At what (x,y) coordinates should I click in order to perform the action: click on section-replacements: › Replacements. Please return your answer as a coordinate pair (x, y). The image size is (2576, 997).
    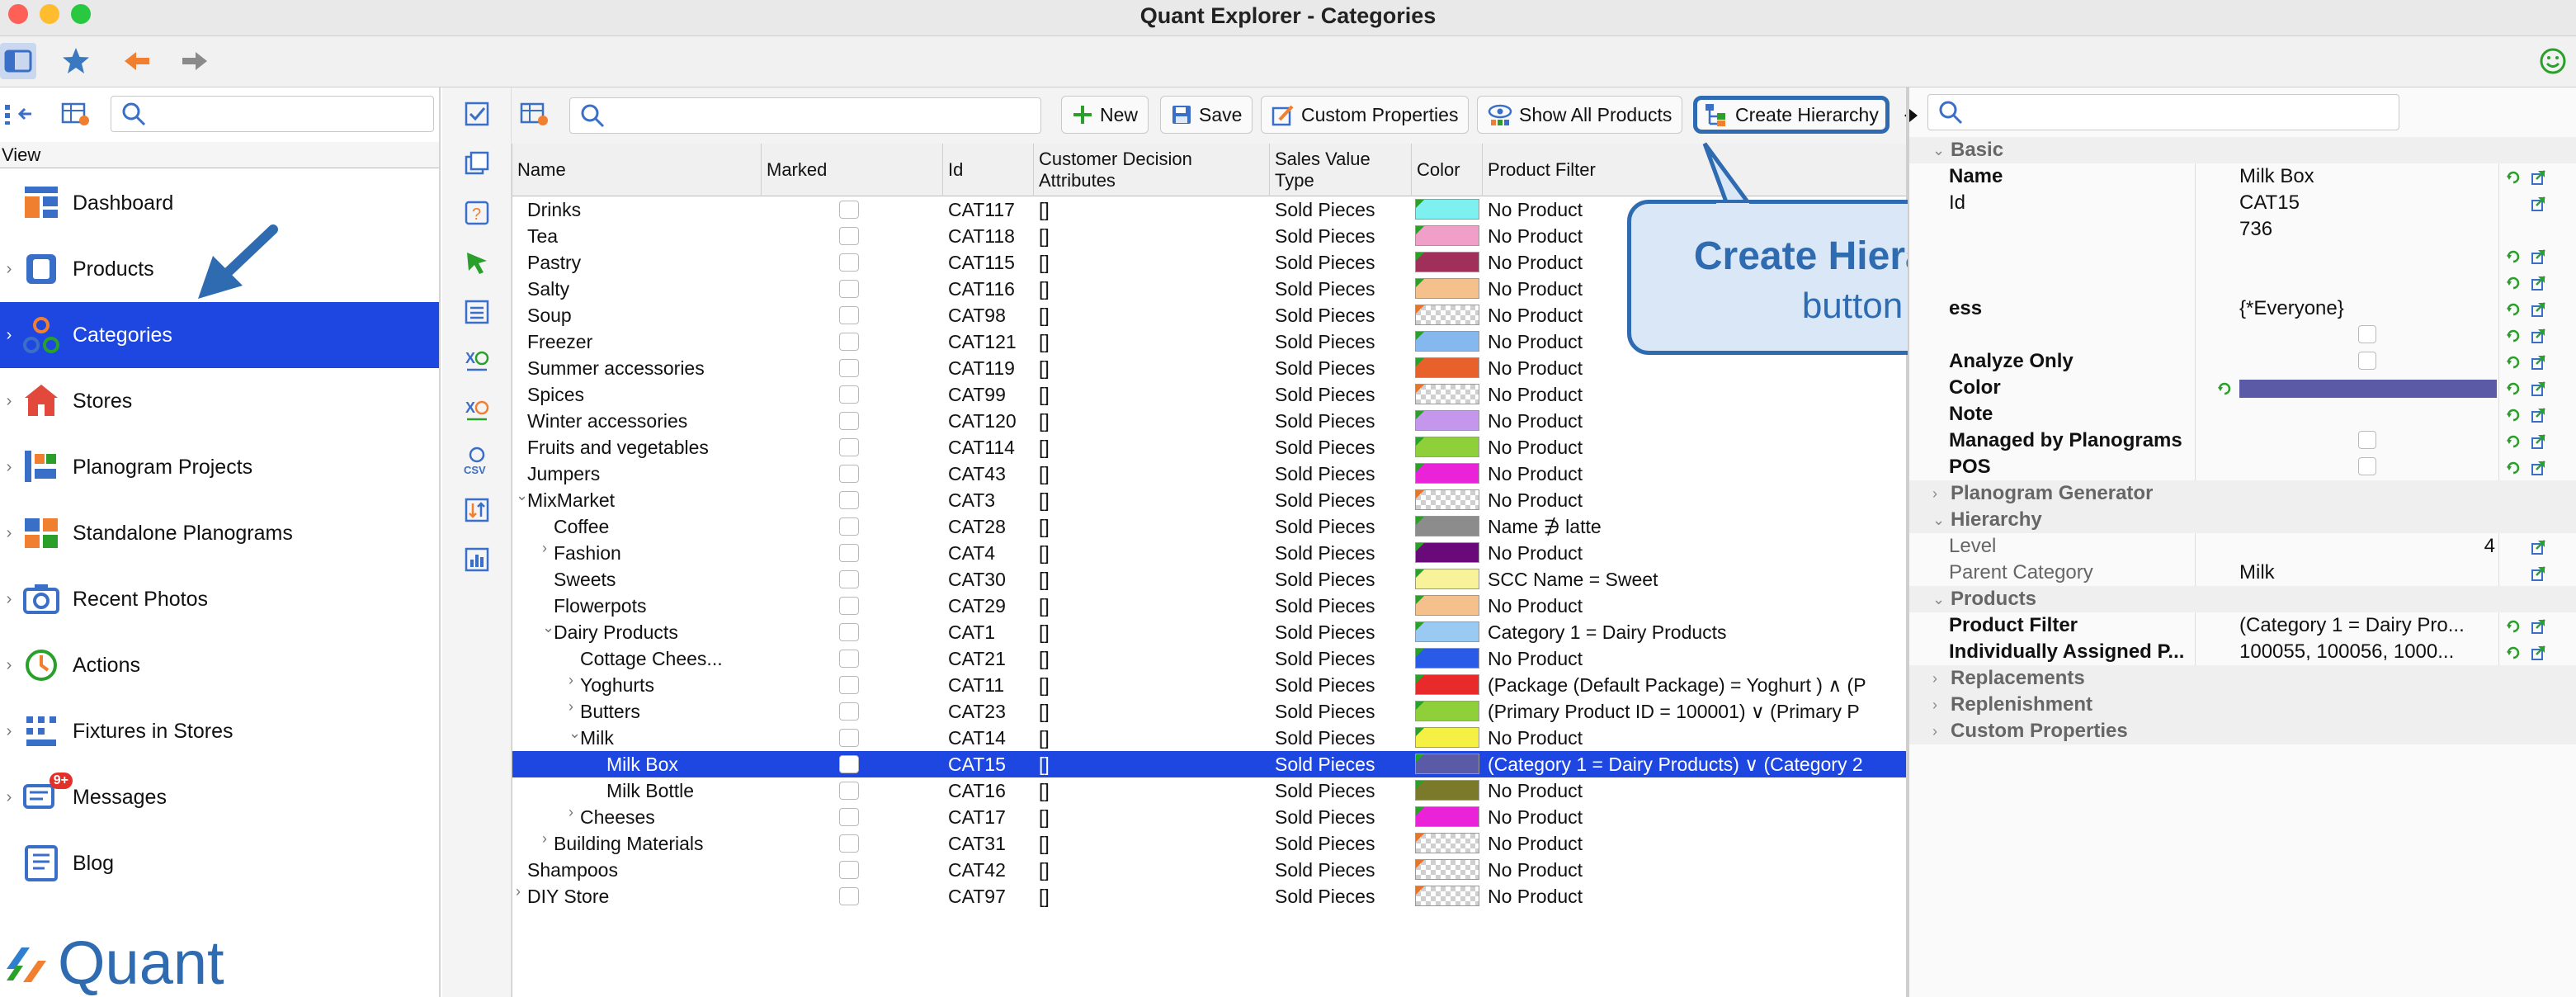
    Looking at the image, I should click on (2242, 678).